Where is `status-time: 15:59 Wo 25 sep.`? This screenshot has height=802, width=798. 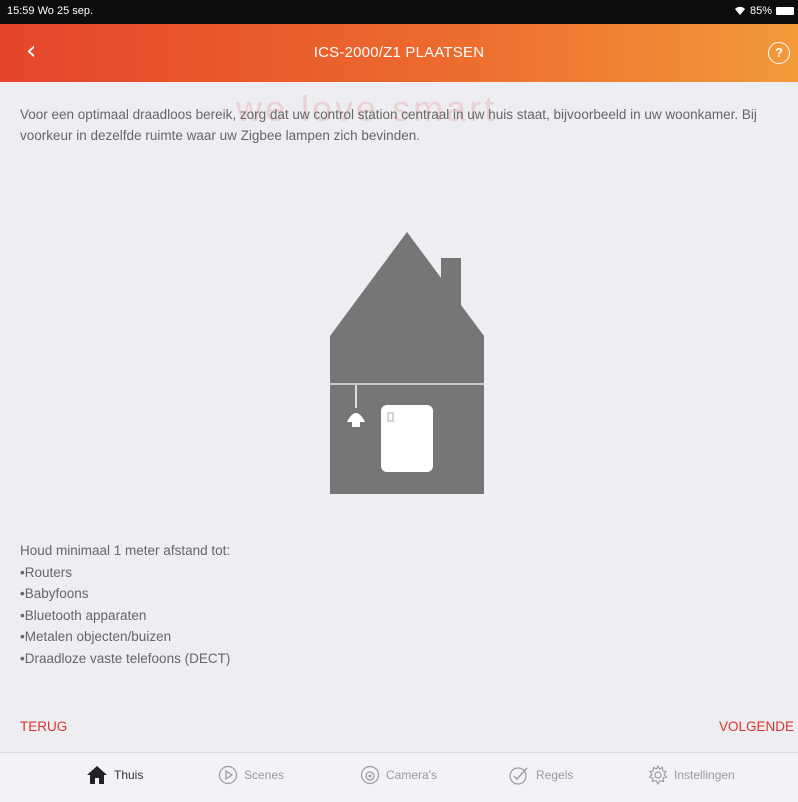 status-time: 15:59 Wo 25 sep. is located at coordinates (50, 11).